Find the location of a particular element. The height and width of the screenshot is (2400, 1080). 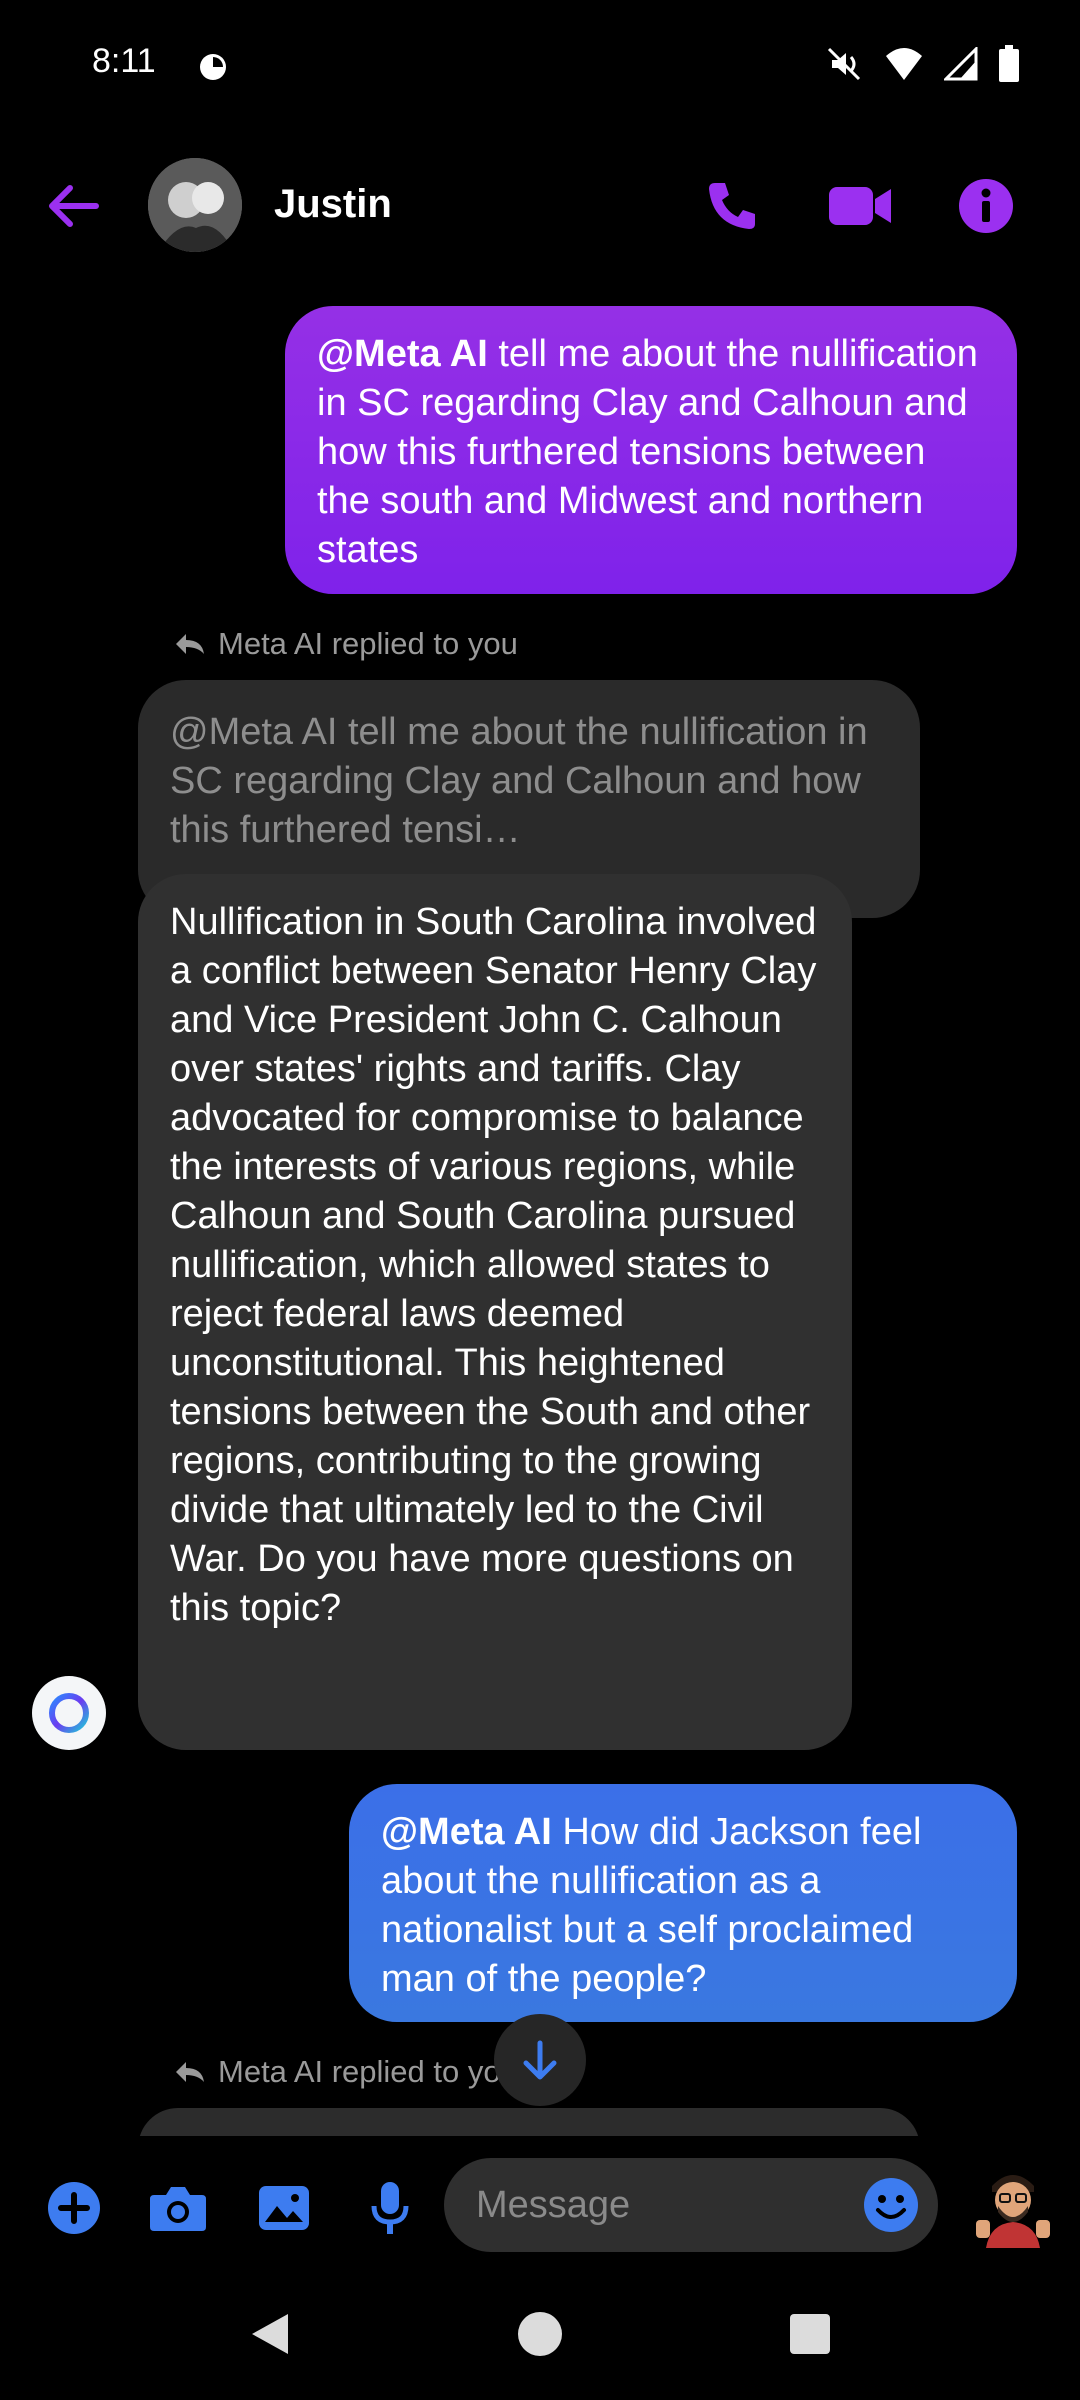

message-input is located at coordinates (666, 2205).